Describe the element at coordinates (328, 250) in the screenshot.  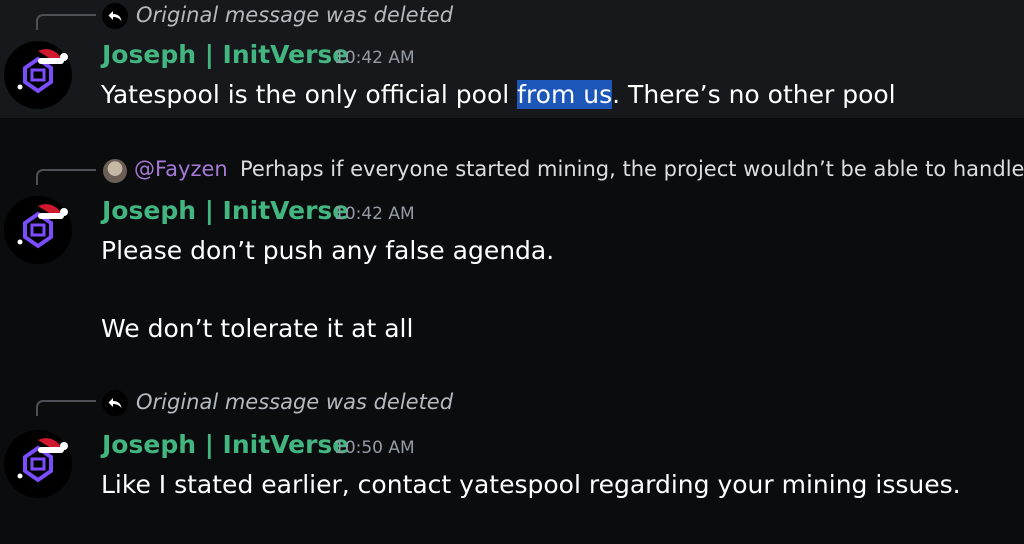
I see `message-text: Please don’t push any false agenda.` at that location.